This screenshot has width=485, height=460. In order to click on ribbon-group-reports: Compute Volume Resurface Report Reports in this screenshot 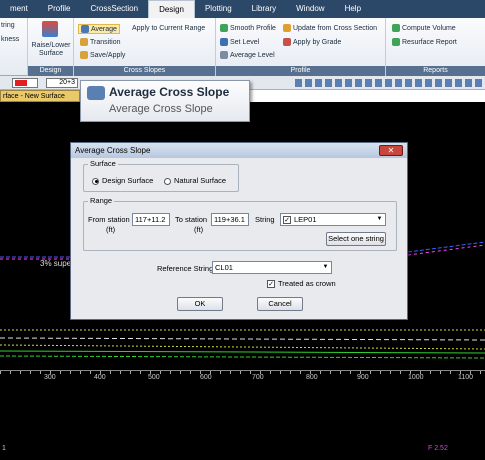, I will do `click(435, 47)`.